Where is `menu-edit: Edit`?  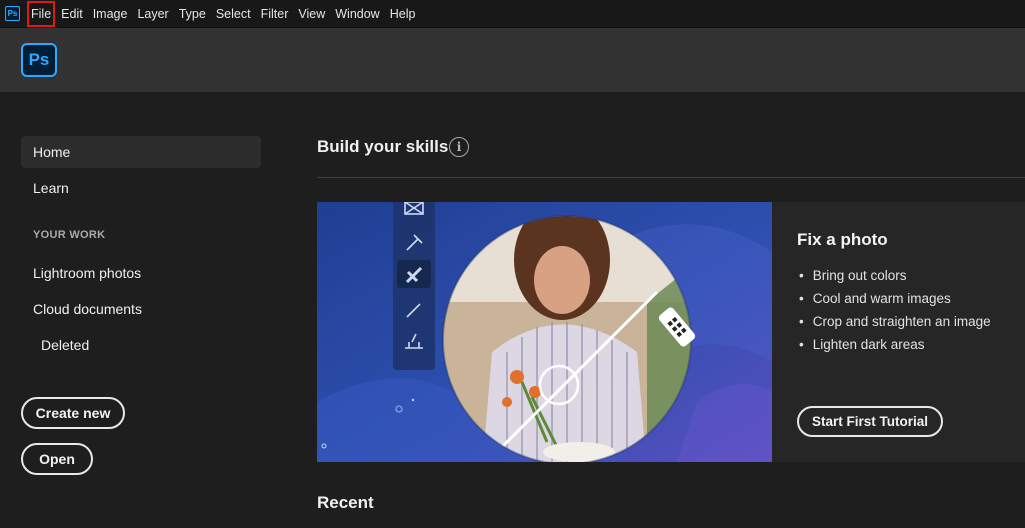 menu-edit: Edit is located at coordinates (72, 14).